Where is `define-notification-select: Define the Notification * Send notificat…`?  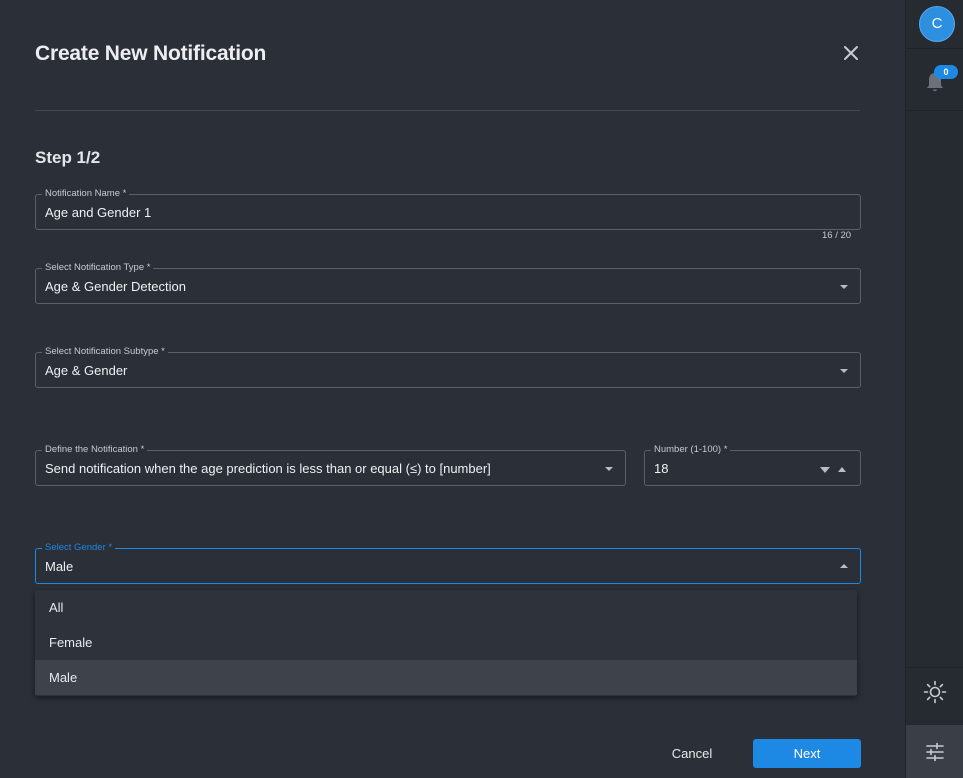 define-notification-select: Define the Notification * Send notificat… is located at coordinates (330, 464).